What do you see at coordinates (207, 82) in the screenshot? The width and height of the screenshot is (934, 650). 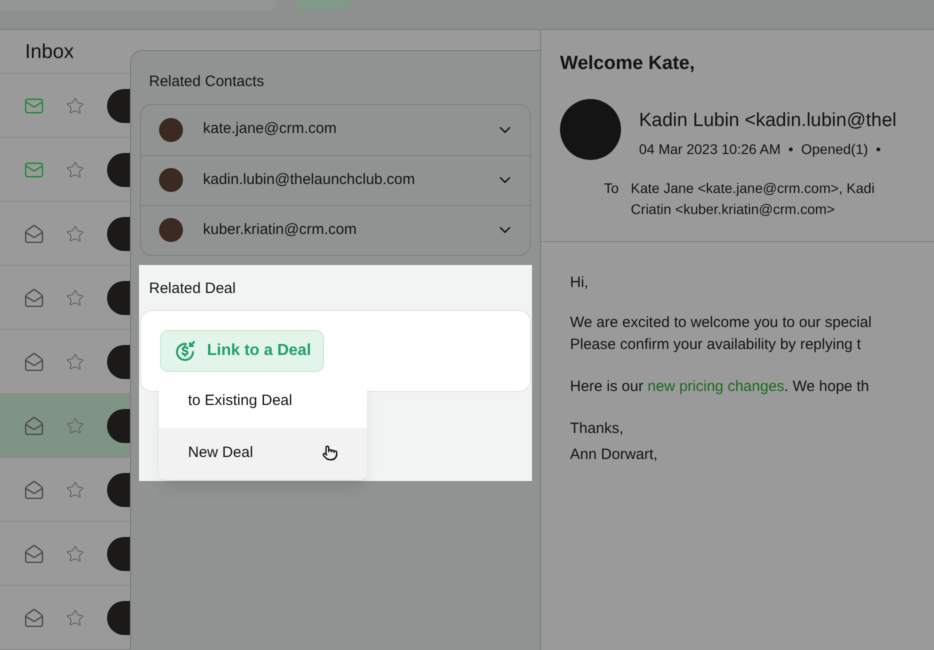 I see `section-title: Related Contacts` at bounding box center [207, 82].